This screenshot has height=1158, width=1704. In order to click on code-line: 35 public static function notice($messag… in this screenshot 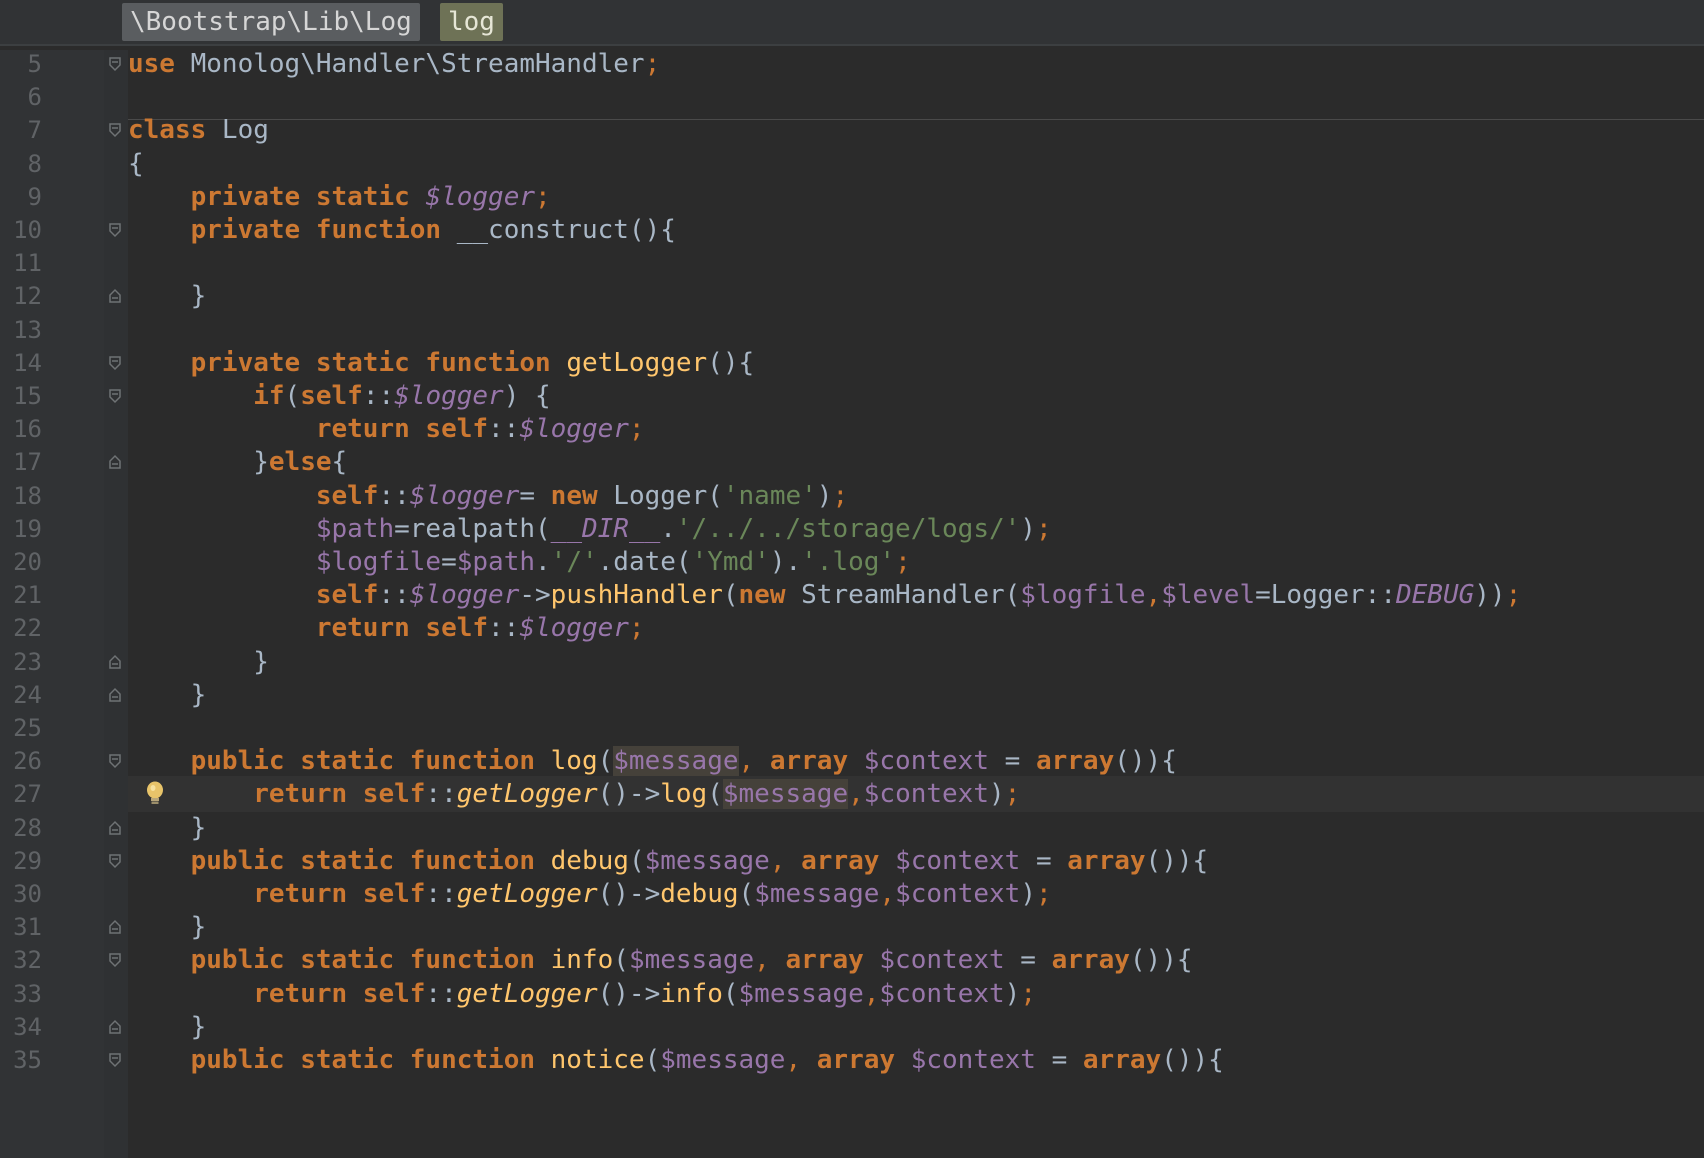, I will do `click(852, 1060)`.